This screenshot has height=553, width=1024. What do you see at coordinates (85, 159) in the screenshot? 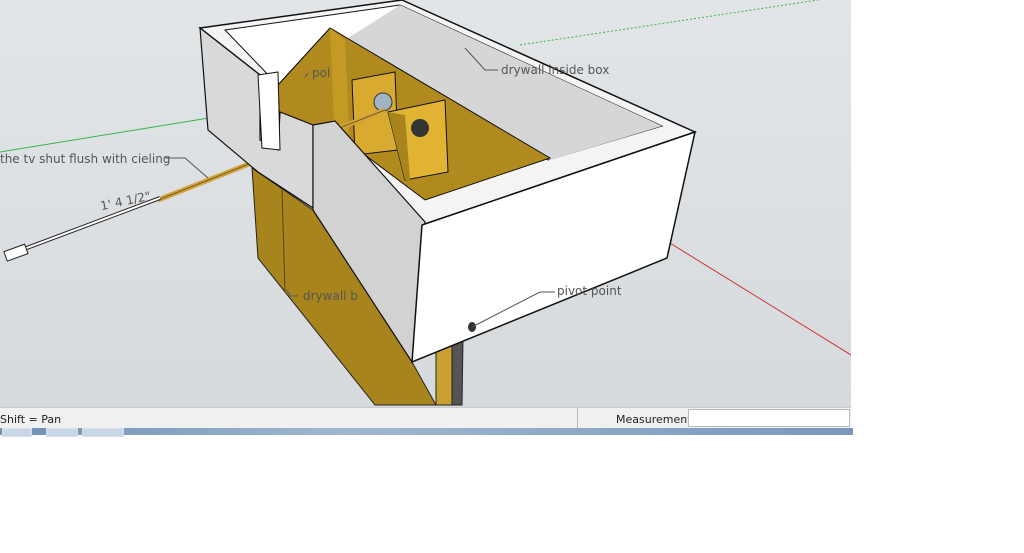
I see `label-tv-shut: the tv shut flush with cieling` at bounding box center [85, 159].